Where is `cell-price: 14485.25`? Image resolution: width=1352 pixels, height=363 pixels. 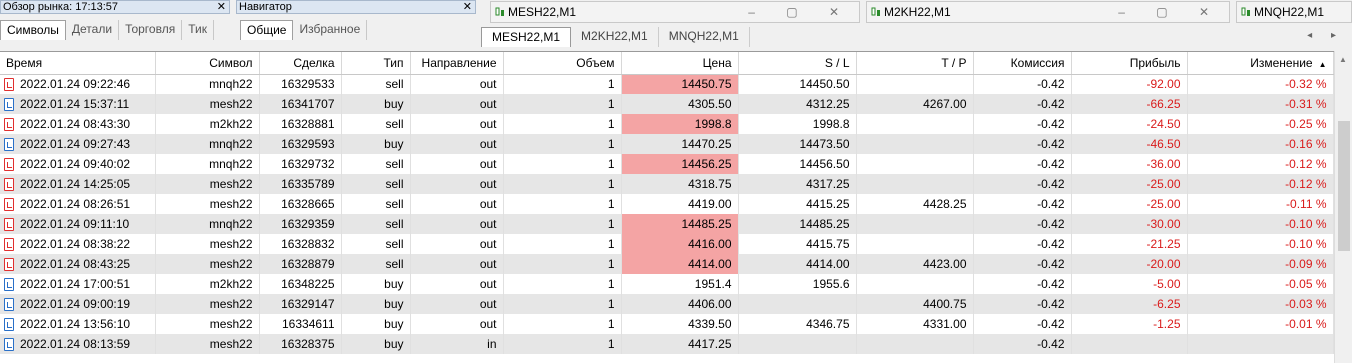 cell-price: 14485.25 is located at coordinates (680, 224).